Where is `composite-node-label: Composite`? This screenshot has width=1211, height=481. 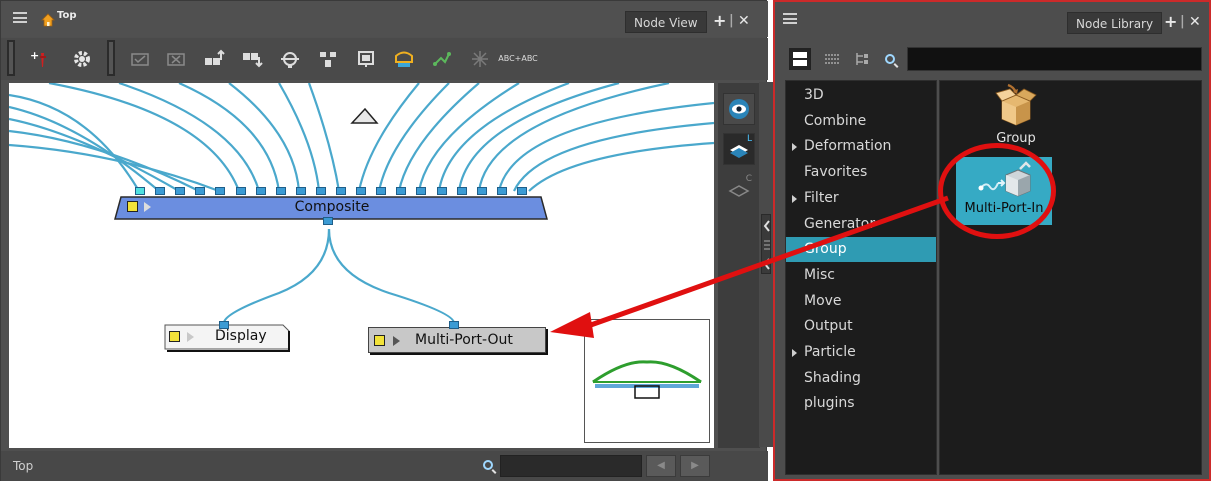
composite-node-label: Composite is located at coordinates (332, 207).